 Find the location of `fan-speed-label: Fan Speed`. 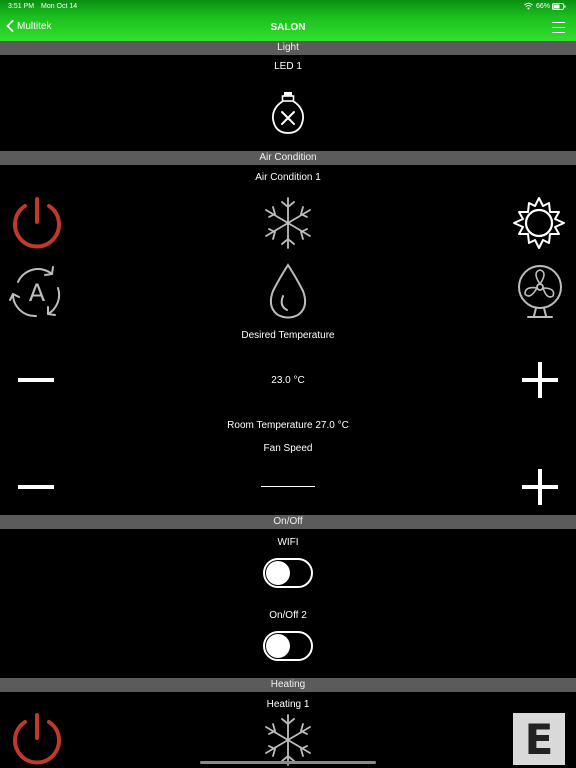

fan-speed-label: Fan Speed is located at coordinates (288, 448).